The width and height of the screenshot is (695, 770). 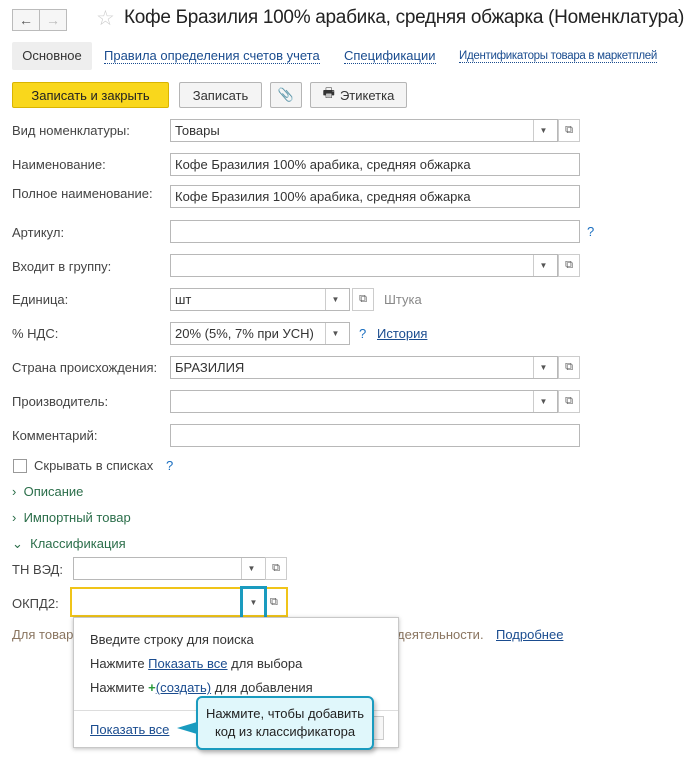 I want to click on country-label: Страна происхождения:, so click(x=85, y=367).